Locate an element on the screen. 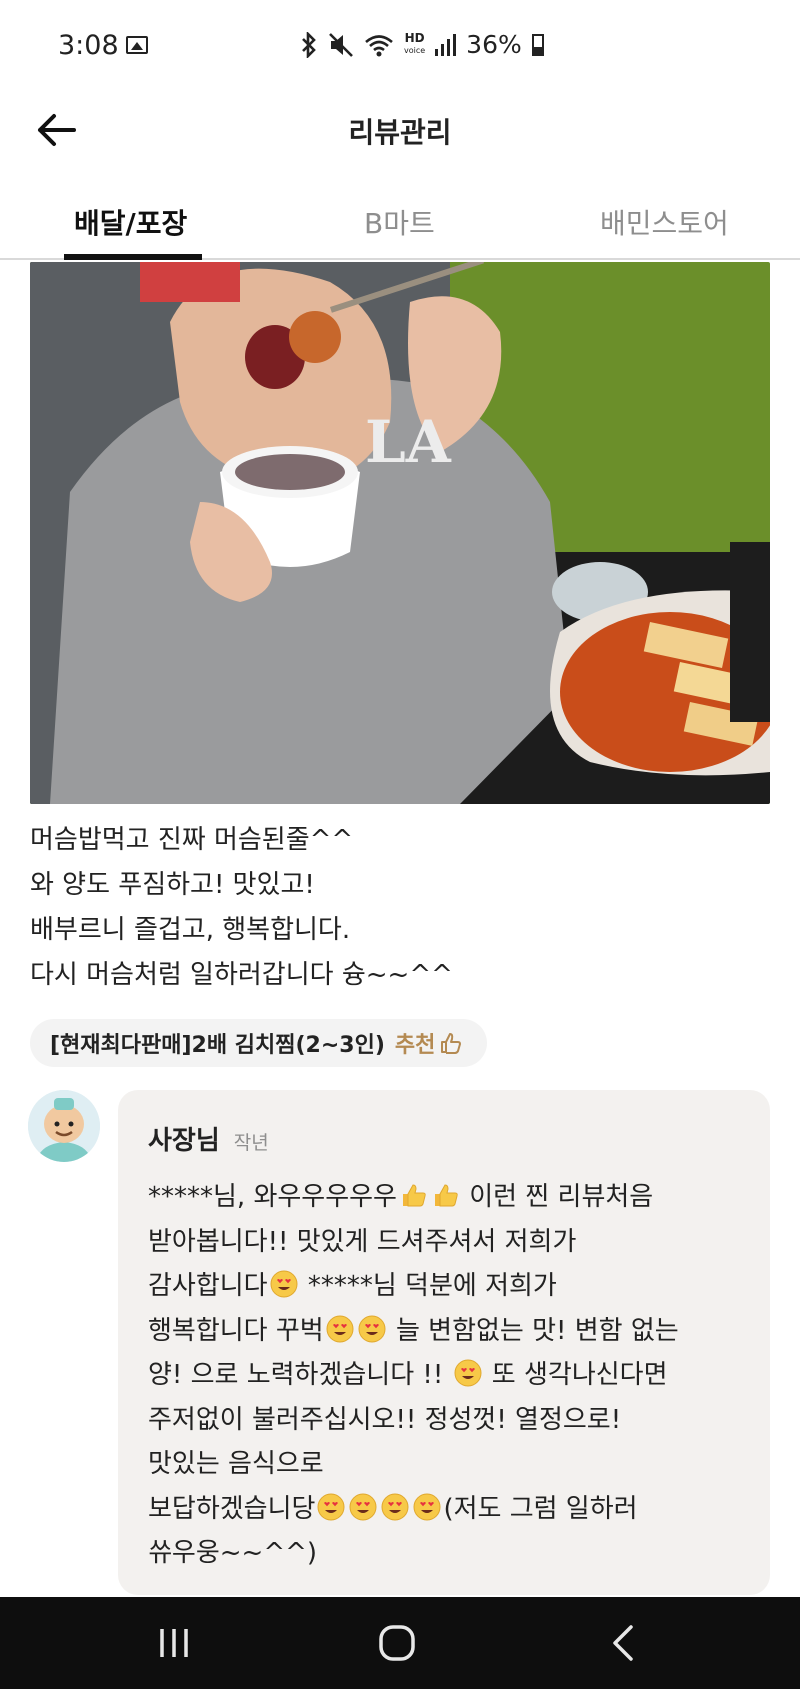 The width and height of the screenshot is (800, 1689). review-line: 다시 머슴처럼 일하러갑니다 슝~~^^ is located at coordinates (241, 975).